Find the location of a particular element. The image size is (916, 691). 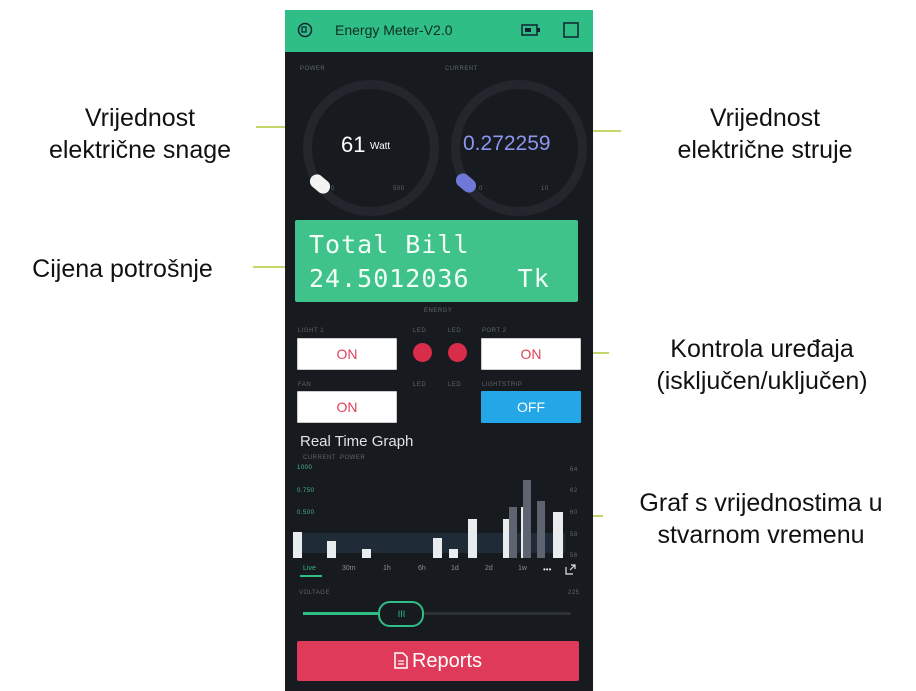

tab-30m: 30m is located at coordinates (349, 568).